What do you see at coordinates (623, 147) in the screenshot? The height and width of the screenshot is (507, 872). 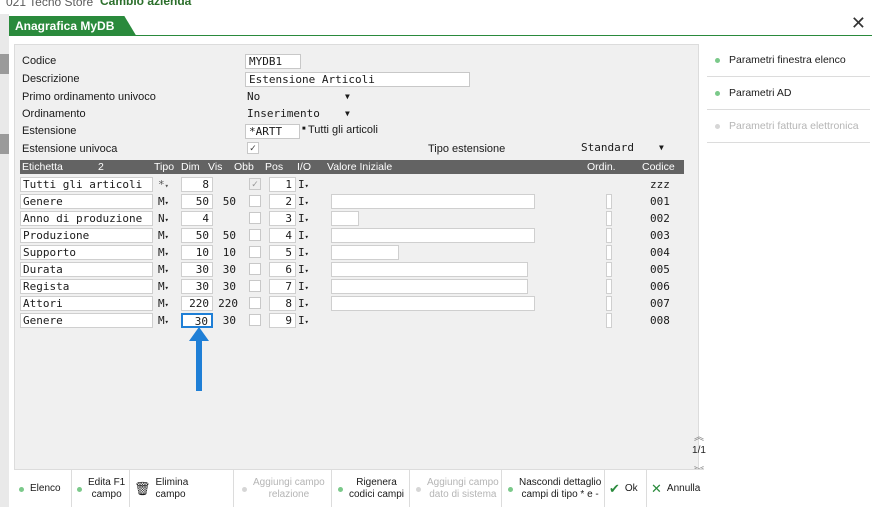 I see `tipo-estensione-select: Standard ▼` at bounding box center [623, 147].